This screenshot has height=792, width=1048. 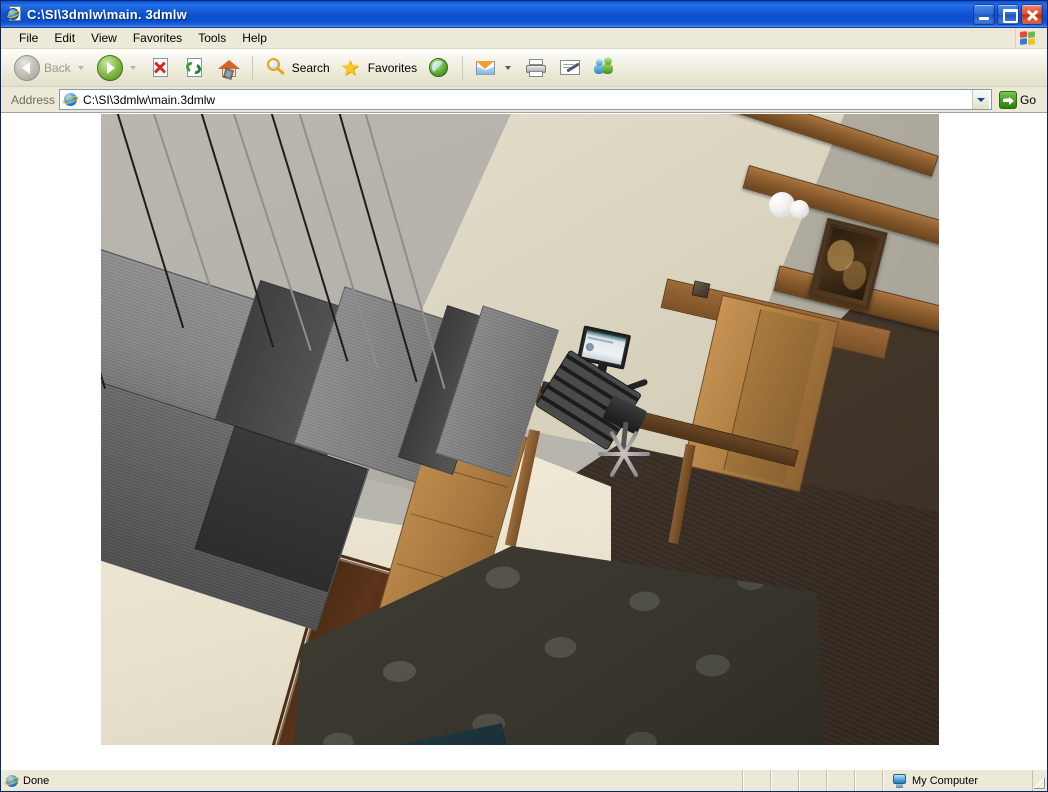 I want to click on favorites-button-label: Favorites, so click(x=392, y=67).